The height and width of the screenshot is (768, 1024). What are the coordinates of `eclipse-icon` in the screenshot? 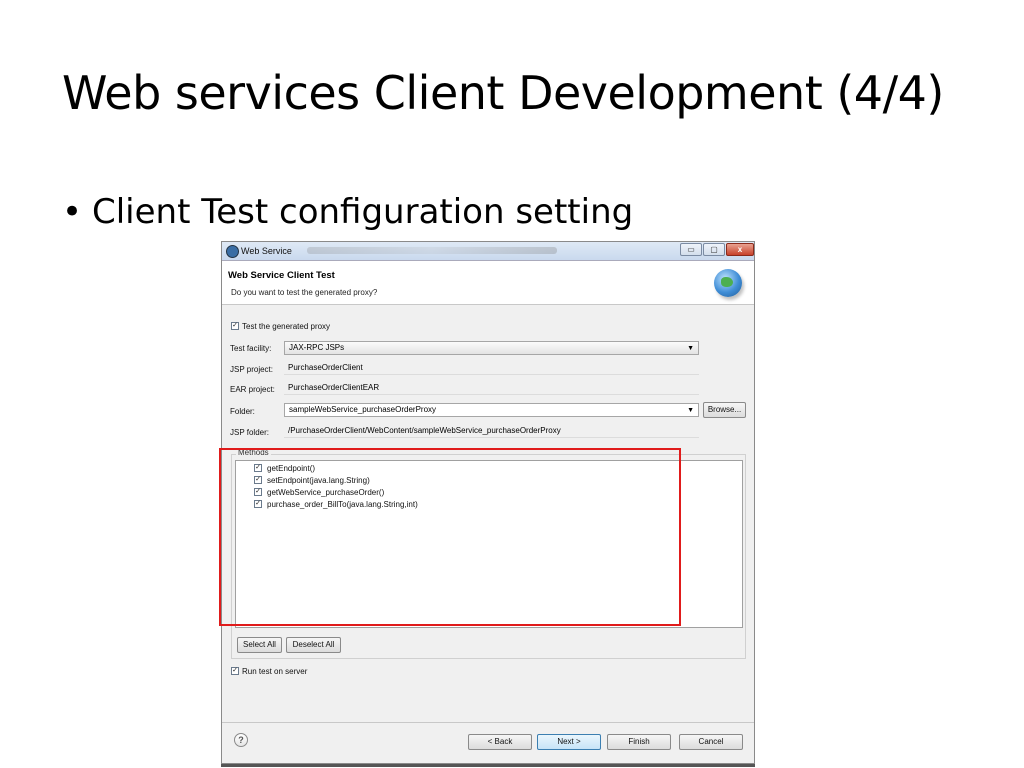 It's located at (232, 251).